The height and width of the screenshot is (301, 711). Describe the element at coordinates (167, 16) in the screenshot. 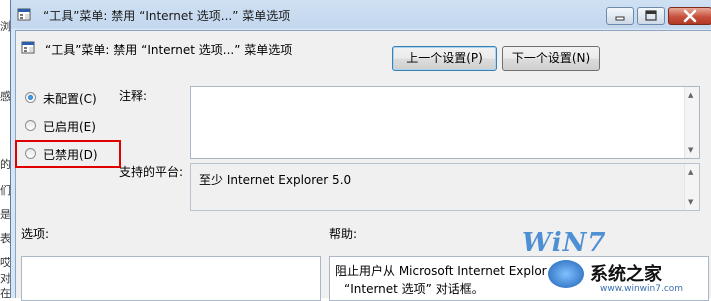

I see `window-title: “工具”菜单: 禁用 “Internet 选项...” 菜单选项` at that location.